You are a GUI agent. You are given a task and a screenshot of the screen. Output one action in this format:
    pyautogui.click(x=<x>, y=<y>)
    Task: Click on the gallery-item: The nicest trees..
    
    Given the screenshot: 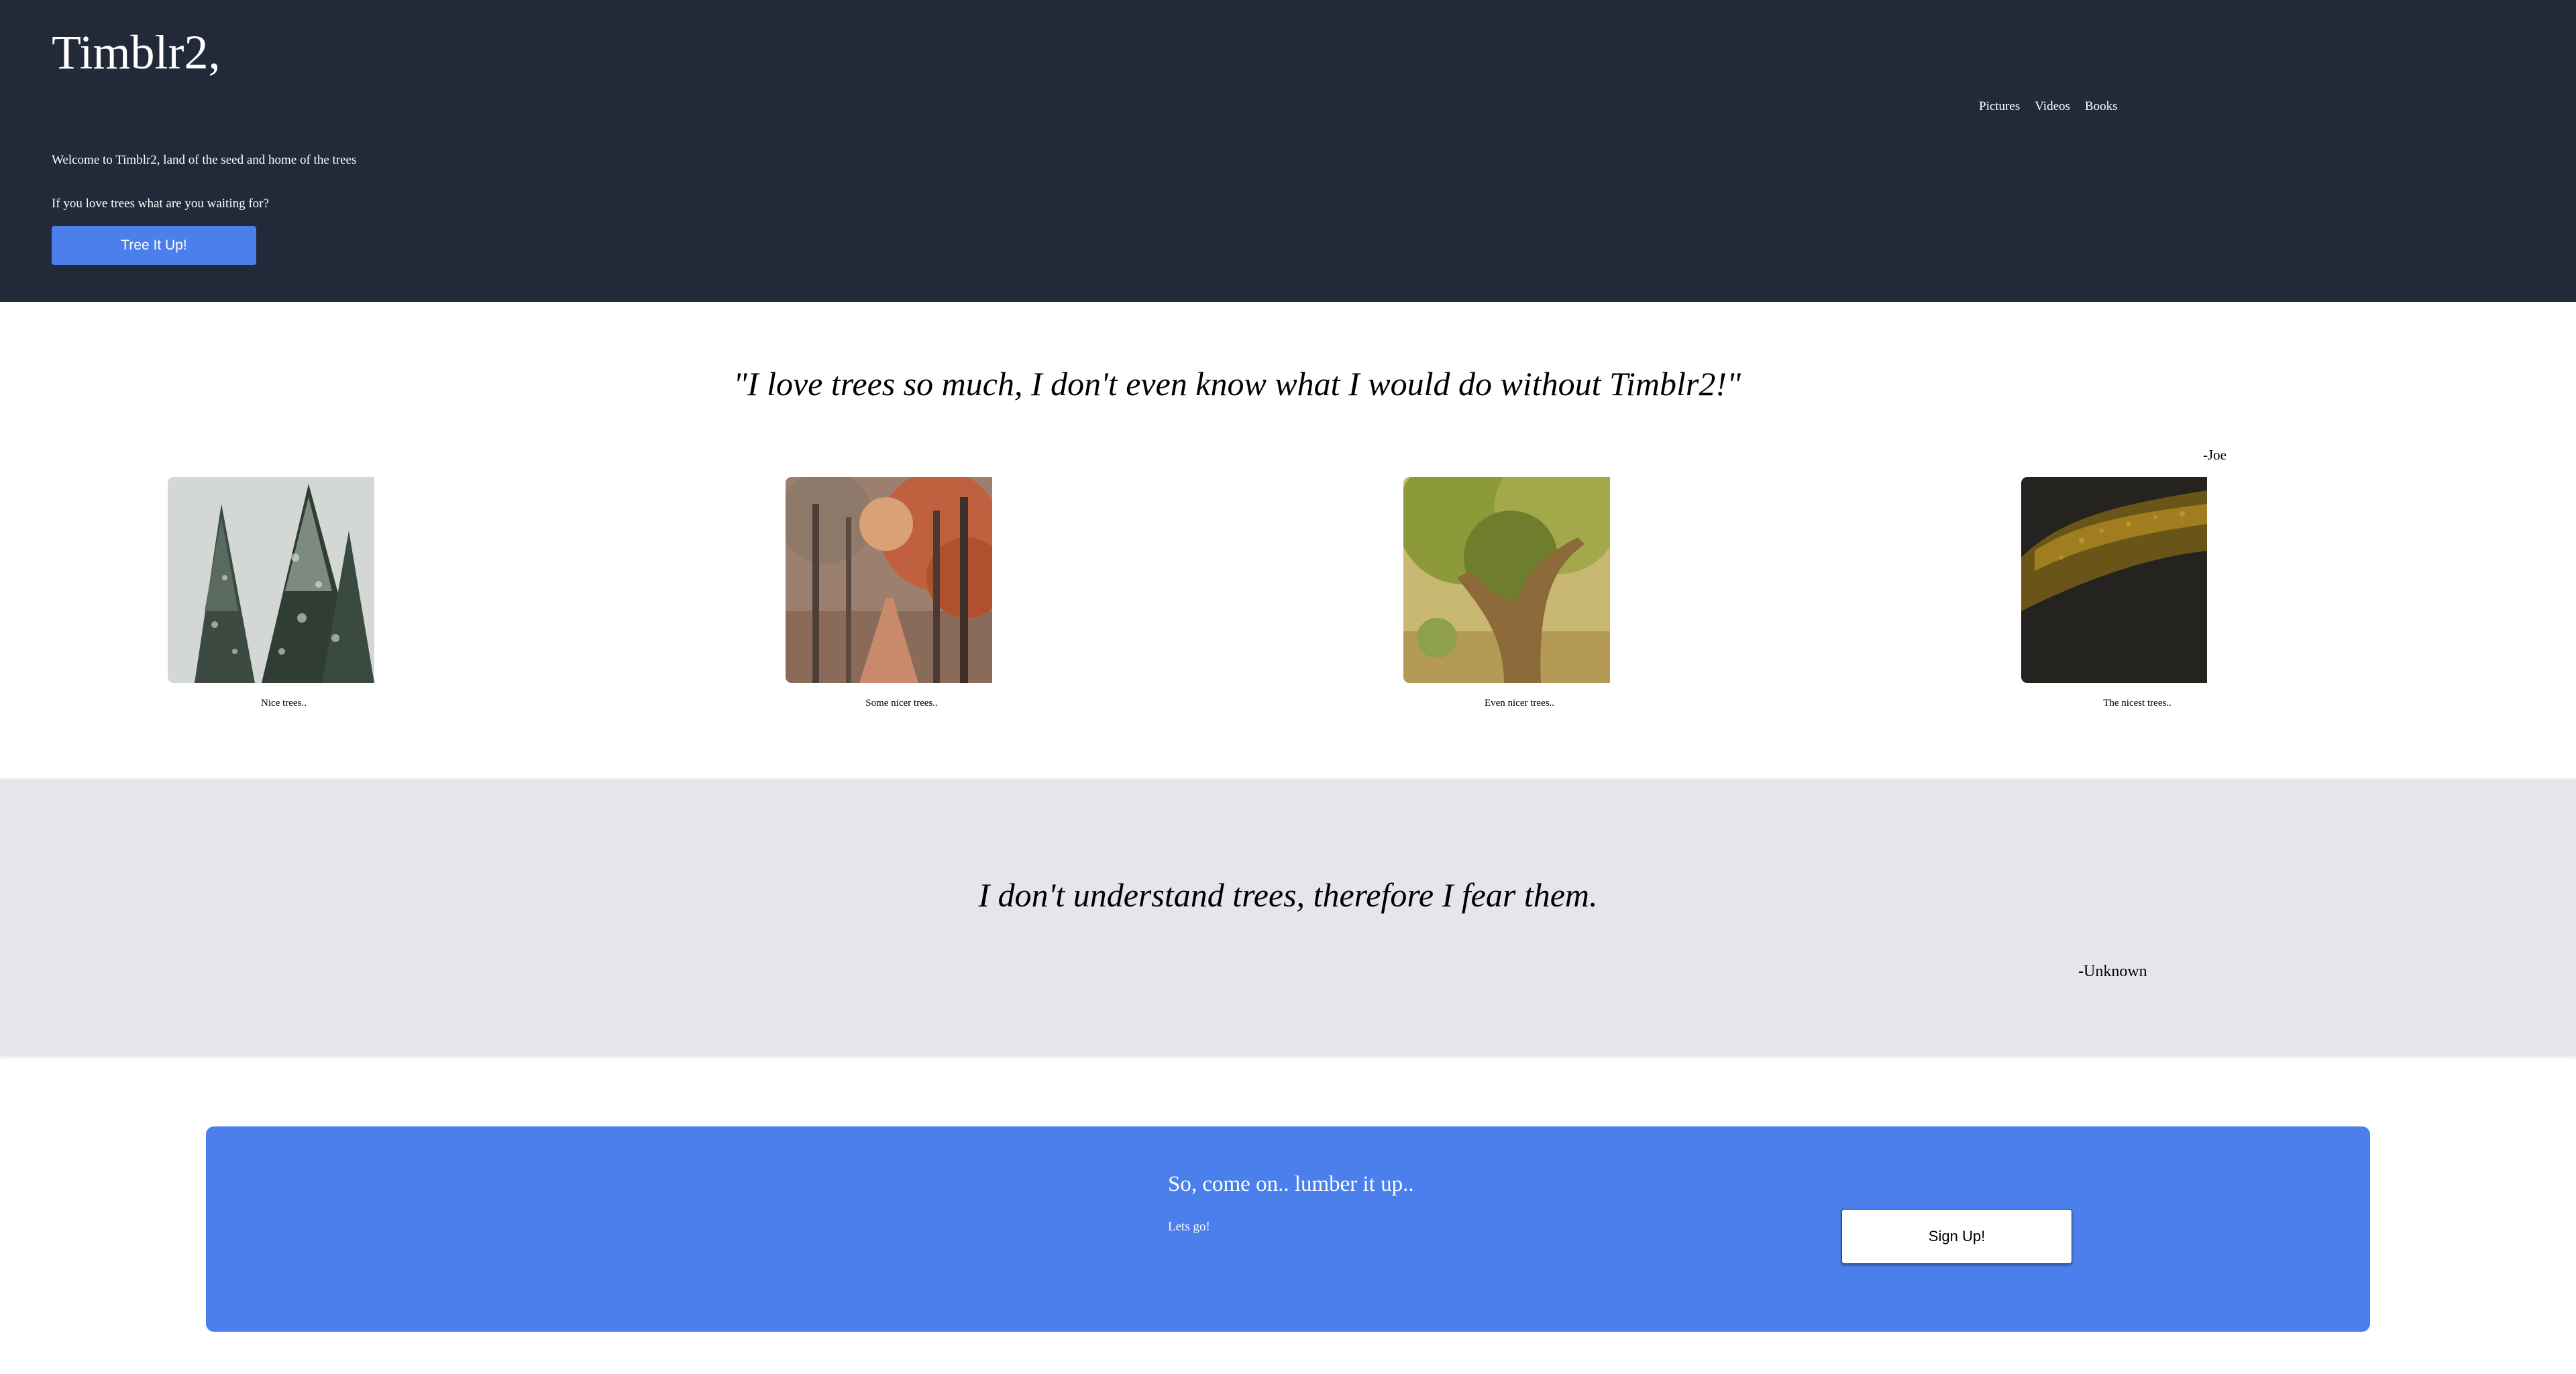 What is the action you would take?
    pyautogui.click(x=2124, y=593)
    